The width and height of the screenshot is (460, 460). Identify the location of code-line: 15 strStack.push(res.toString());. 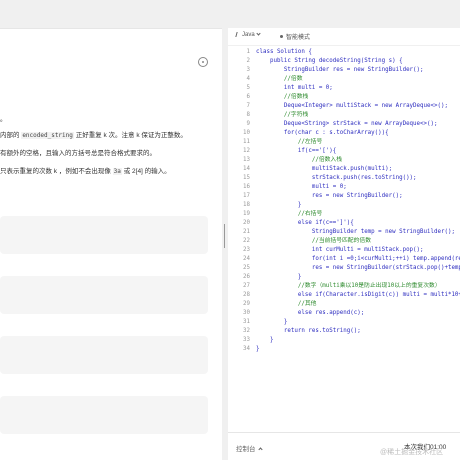
(344, 178).